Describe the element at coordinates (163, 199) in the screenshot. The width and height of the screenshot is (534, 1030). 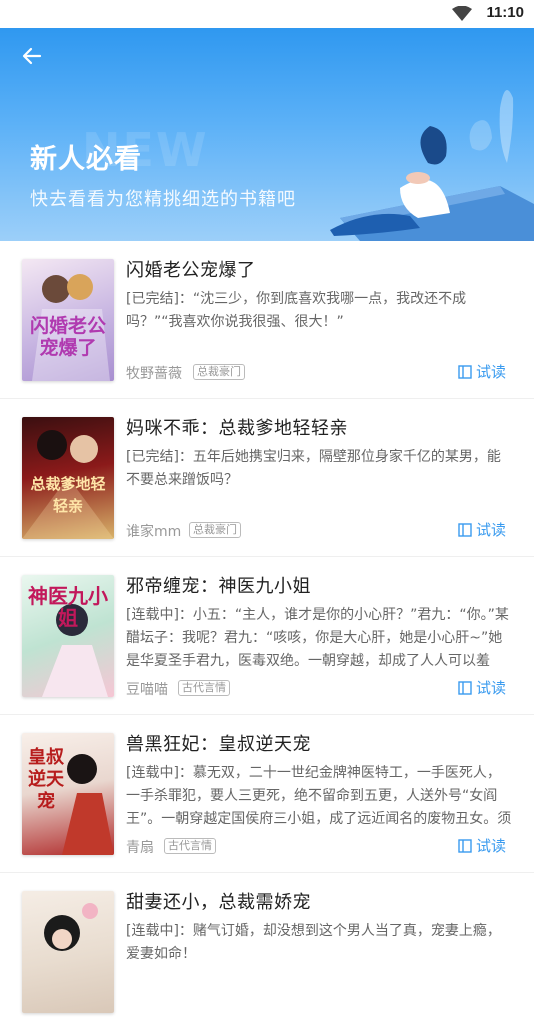
I see `page-subtitle: 快去看看为您精挑细选的书籍吧` at that location.